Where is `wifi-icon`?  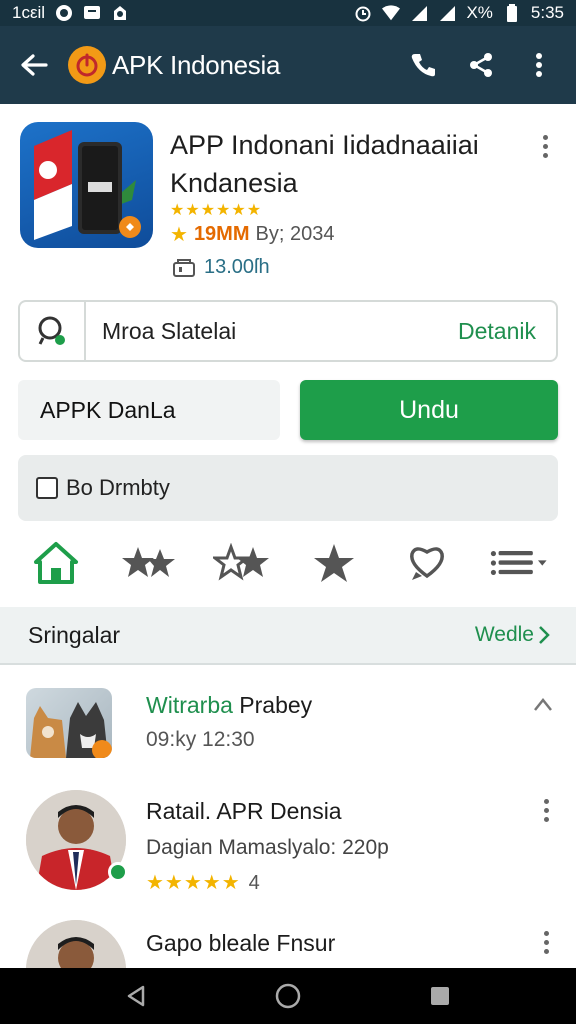
wifi-icon is located at coordinates (391, 13).